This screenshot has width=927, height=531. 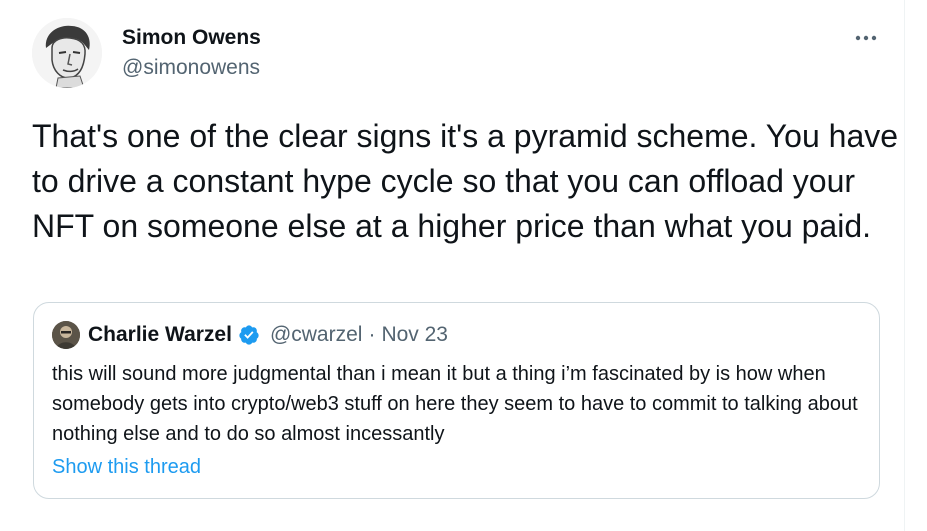 What do you see at coordinates (268, 335) in the screenshot?
I see `quoted-header: Charlie Warzel @cwarzel · Nov 23` at bounding box center [268, 335].